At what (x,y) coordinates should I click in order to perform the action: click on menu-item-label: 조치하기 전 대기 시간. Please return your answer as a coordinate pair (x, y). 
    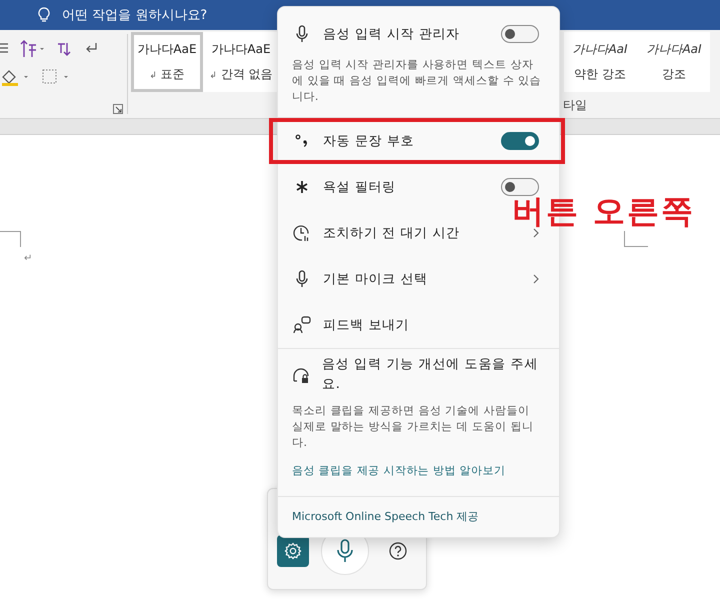
    Looking at the image, I should click on (428, 233).